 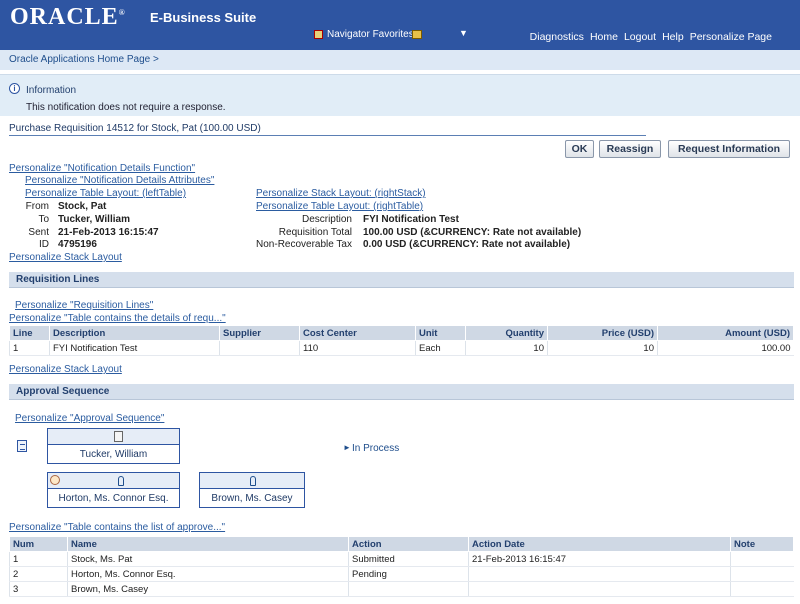 I want to click on table-header-row: Num Name Action Action Date Note, so click(x=401, y=544).